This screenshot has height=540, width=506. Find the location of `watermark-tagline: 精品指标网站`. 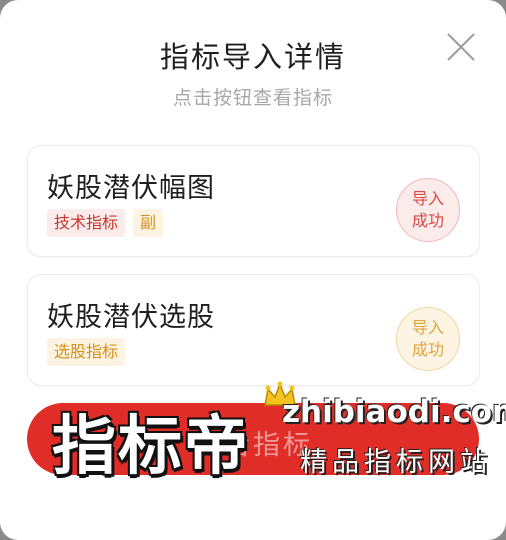

watermark-tagline: 精品指标网站 is located at coordinates (396, 462).